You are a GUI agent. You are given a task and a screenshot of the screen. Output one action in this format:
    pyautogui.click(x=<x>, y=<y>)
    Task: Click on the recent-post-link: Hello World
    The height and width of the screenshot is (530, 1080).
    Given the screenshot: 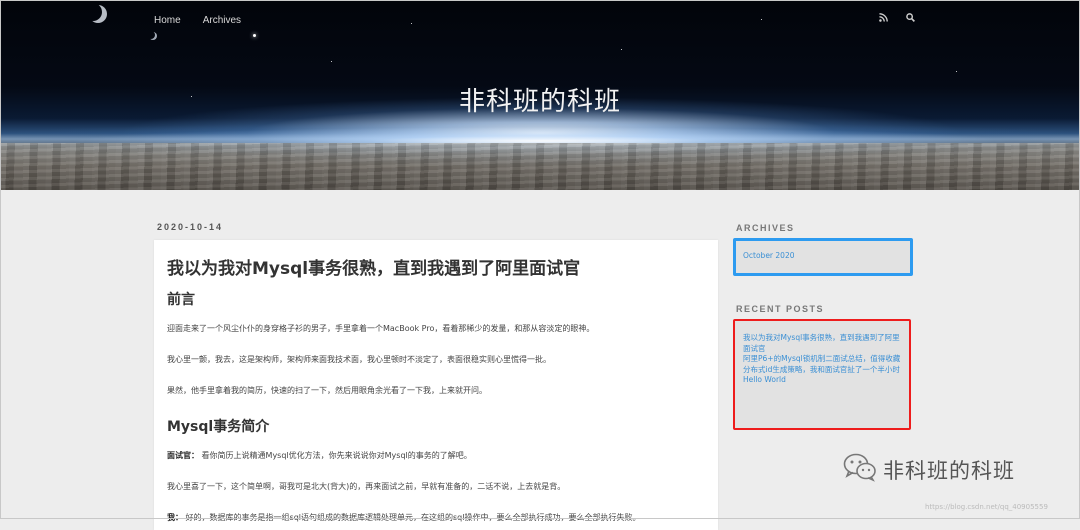 What is the action you would take?
    pyautogui.click(x=822, y=380)
    